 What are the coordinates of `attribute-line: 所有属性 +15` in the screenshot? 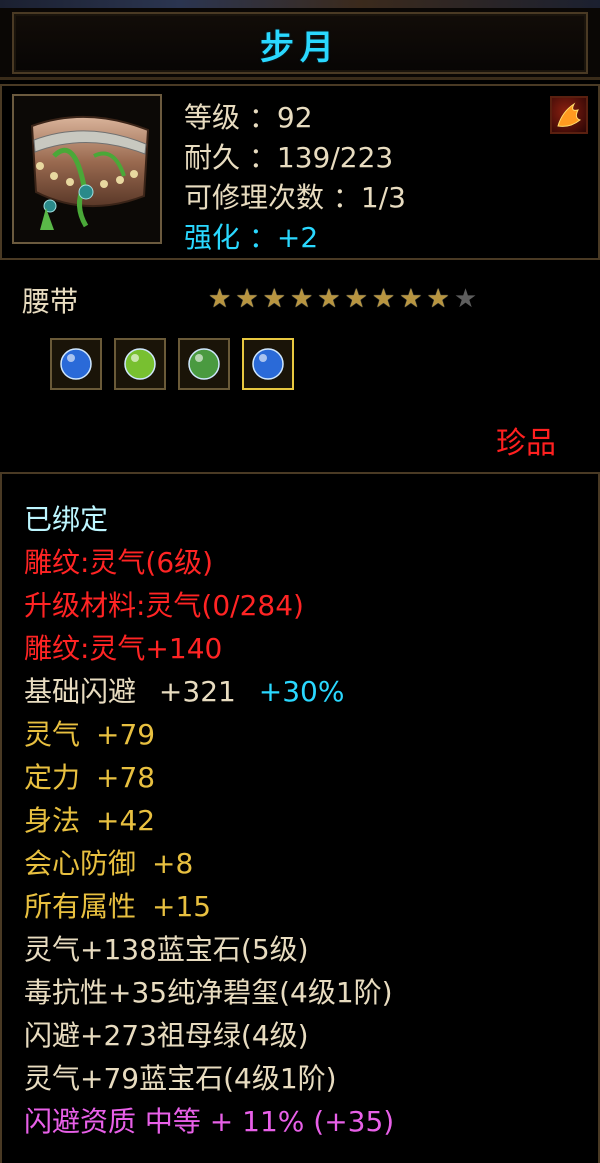 It's located at (209, 906).